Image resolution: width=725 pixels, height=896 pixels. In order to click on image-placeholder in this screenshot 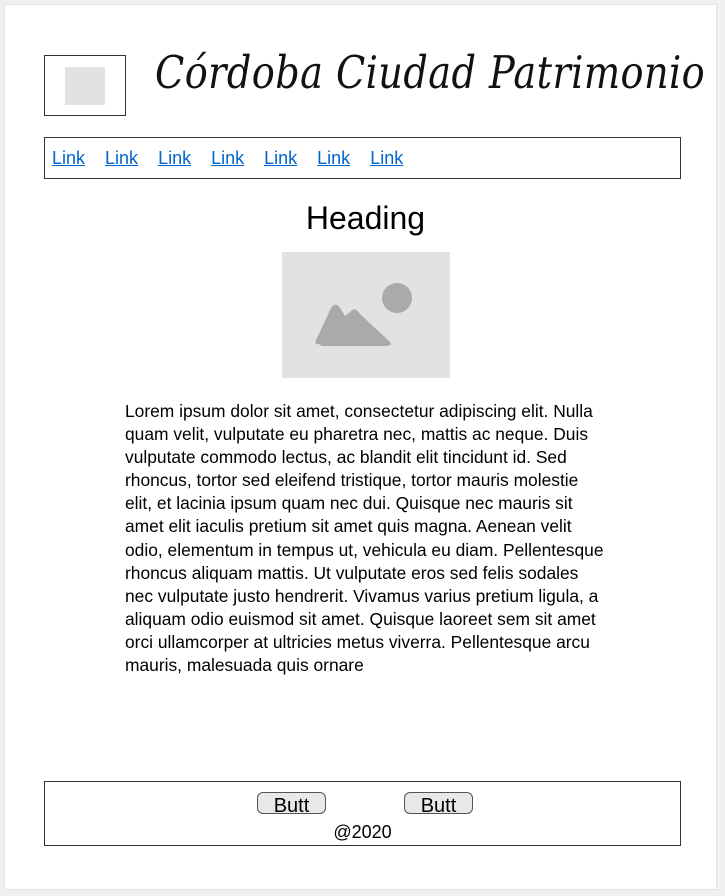, I will do `click(366, 315)`.